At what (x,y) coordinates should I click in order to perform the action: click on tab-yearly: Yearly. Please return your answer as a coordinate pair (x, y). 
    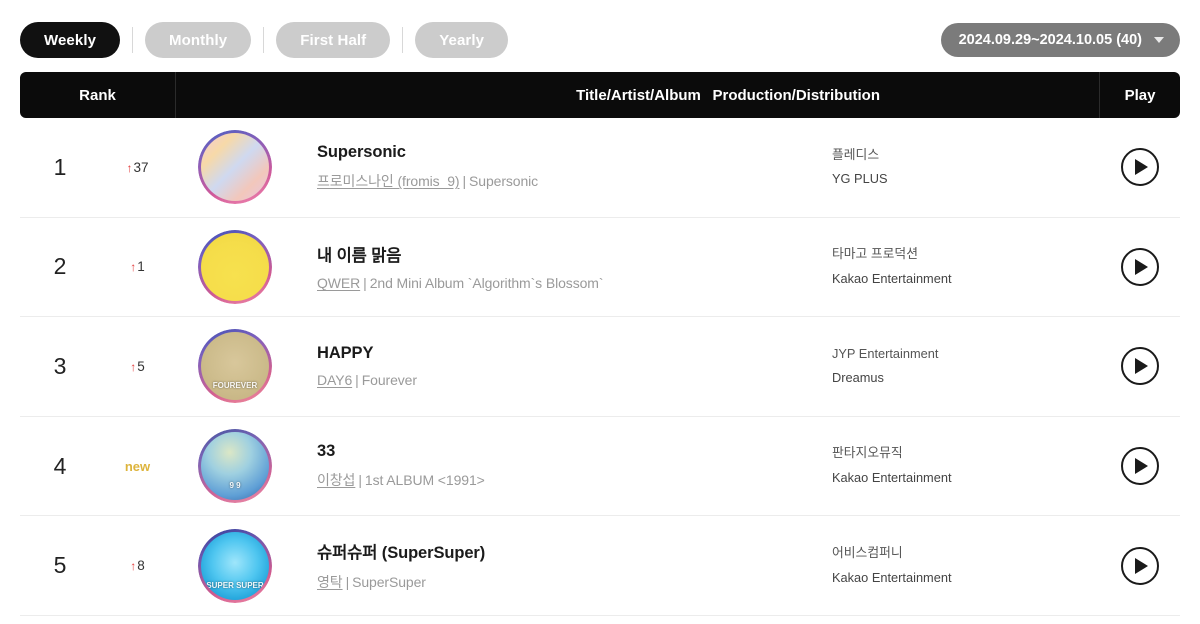
    Looking at the image, I should click on (462, 40).